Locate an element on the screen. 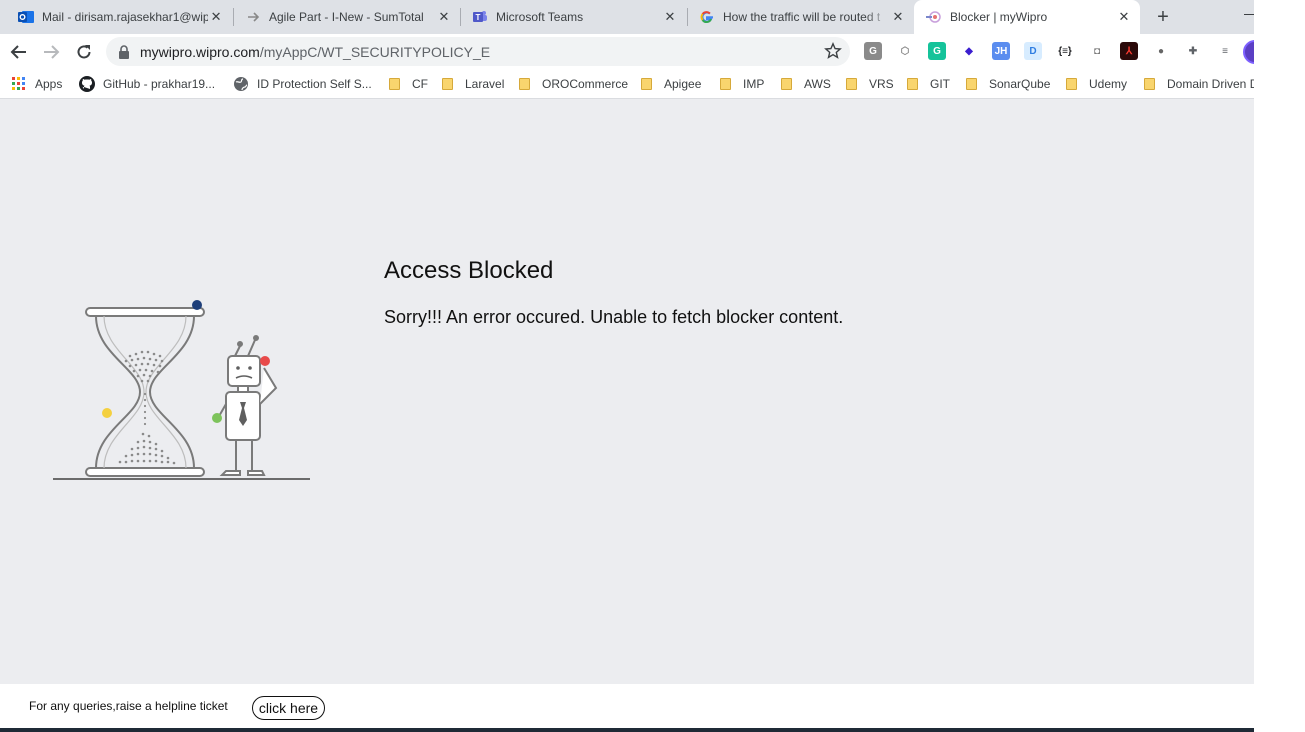 This screenshot has width=1305, height=732. helpline-text: For any queries,raise a helpline ticket is located at coordinates (128, 706).